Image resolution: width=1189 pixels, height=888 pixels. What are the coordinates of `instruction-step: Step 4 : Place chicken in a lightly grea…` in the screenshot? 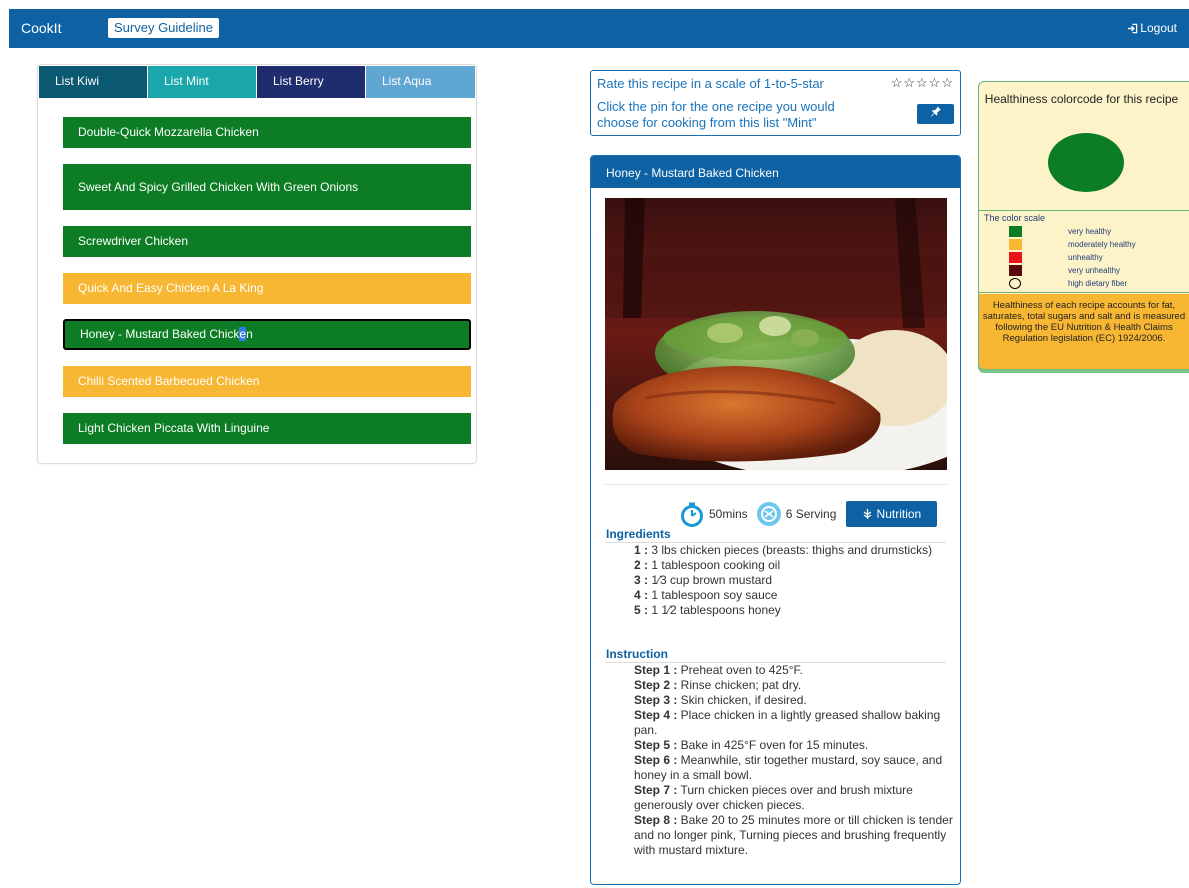 It's located at (794, 723).